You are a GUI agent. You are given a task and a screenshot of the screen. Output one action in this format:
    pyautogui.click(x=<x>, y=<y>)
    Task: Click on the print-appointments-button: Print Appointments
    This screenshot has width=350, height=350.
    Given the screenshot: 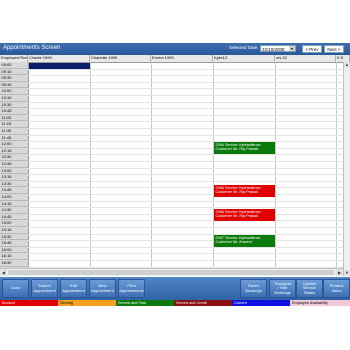 What is the action you would take?
    pyautogui.click(x=131, y=288)
    